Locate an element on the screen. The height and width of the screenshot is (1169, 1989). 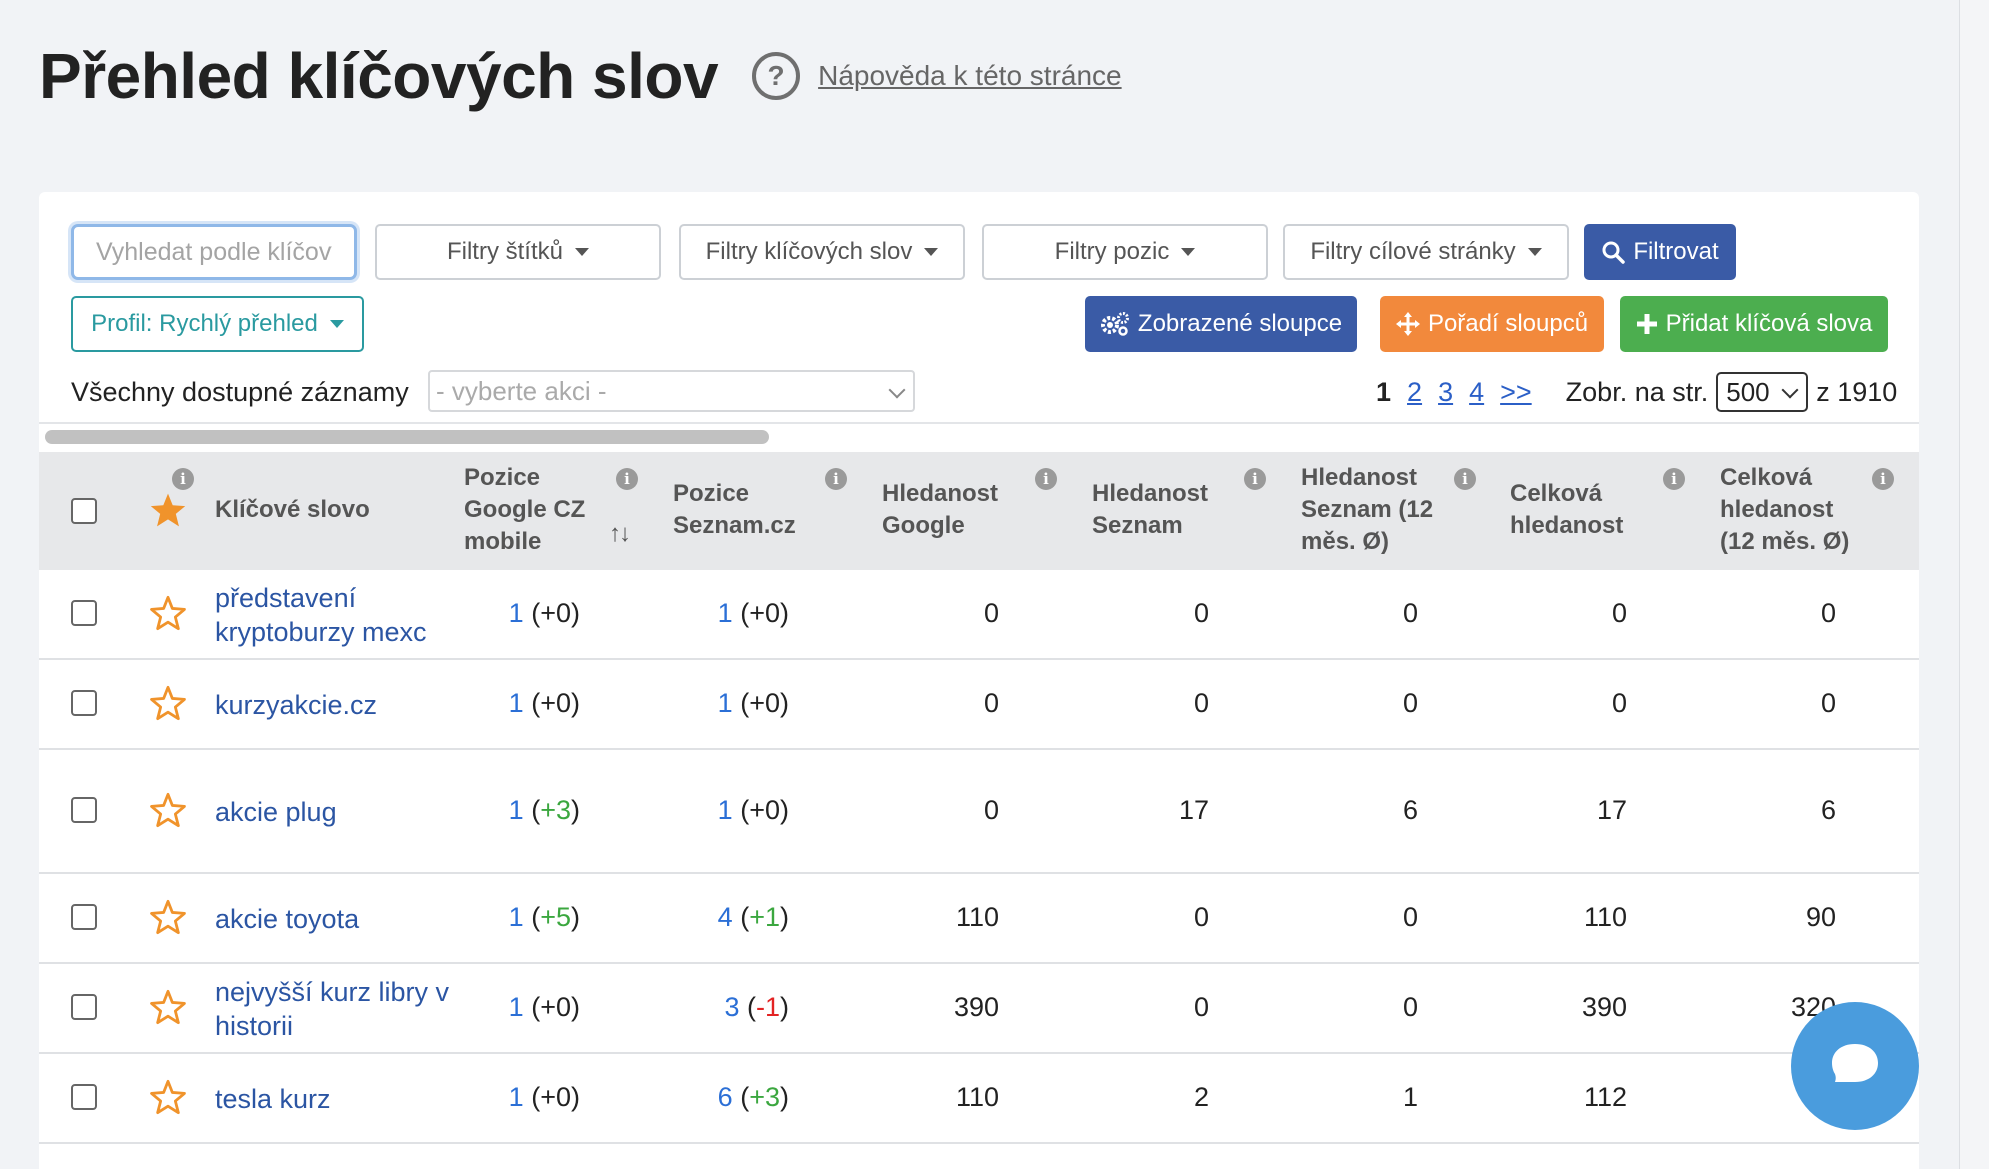
th-keyword: Klíčové slovo is located at coordinates (320, 510).